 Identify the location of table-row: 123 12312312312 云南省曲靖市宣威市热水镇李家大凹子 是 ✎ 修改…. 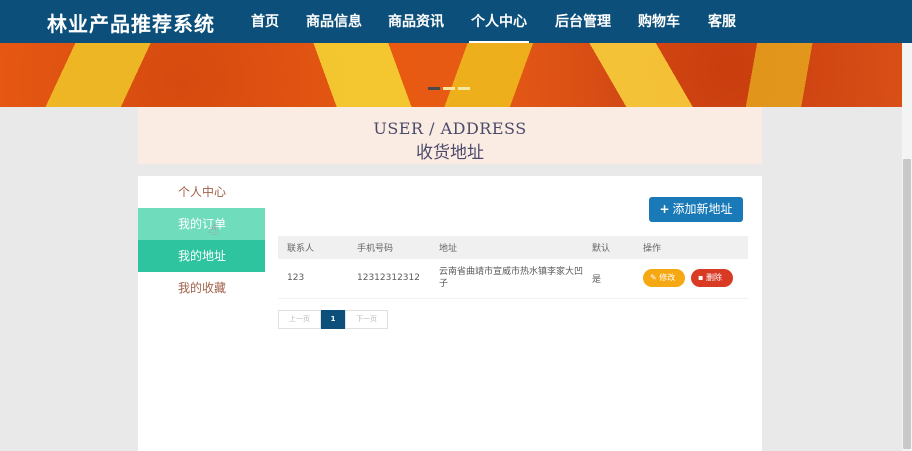
(513, 279).